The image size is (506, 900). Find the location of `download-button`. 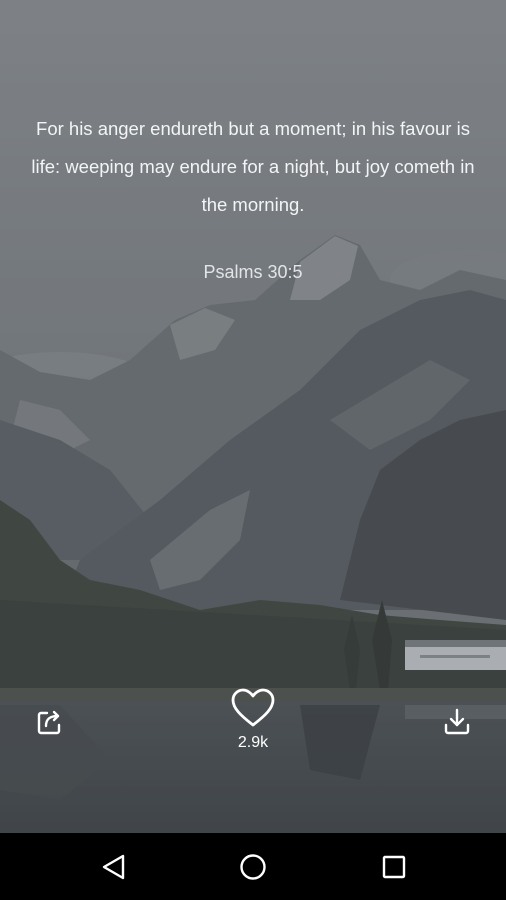

download-button is located at coordinates (457, 722).